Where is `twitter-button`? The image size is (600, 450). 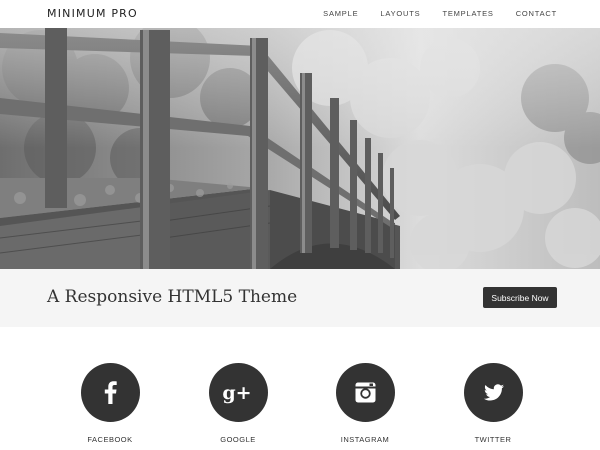
twitter-button is located at coordinates (493, 392).